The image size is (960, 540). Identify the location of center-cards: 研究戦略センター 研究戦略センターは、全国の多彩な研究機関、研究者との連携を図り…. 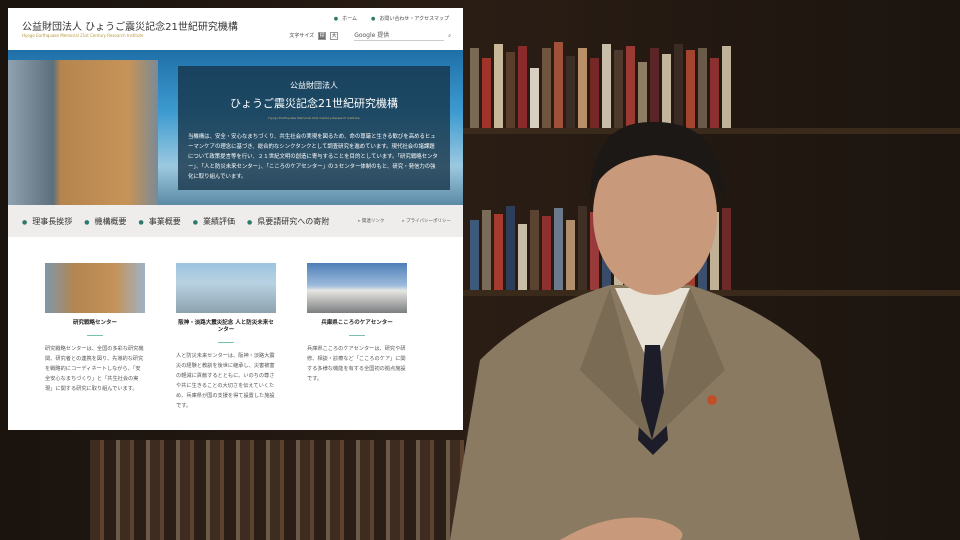
(226, 337).